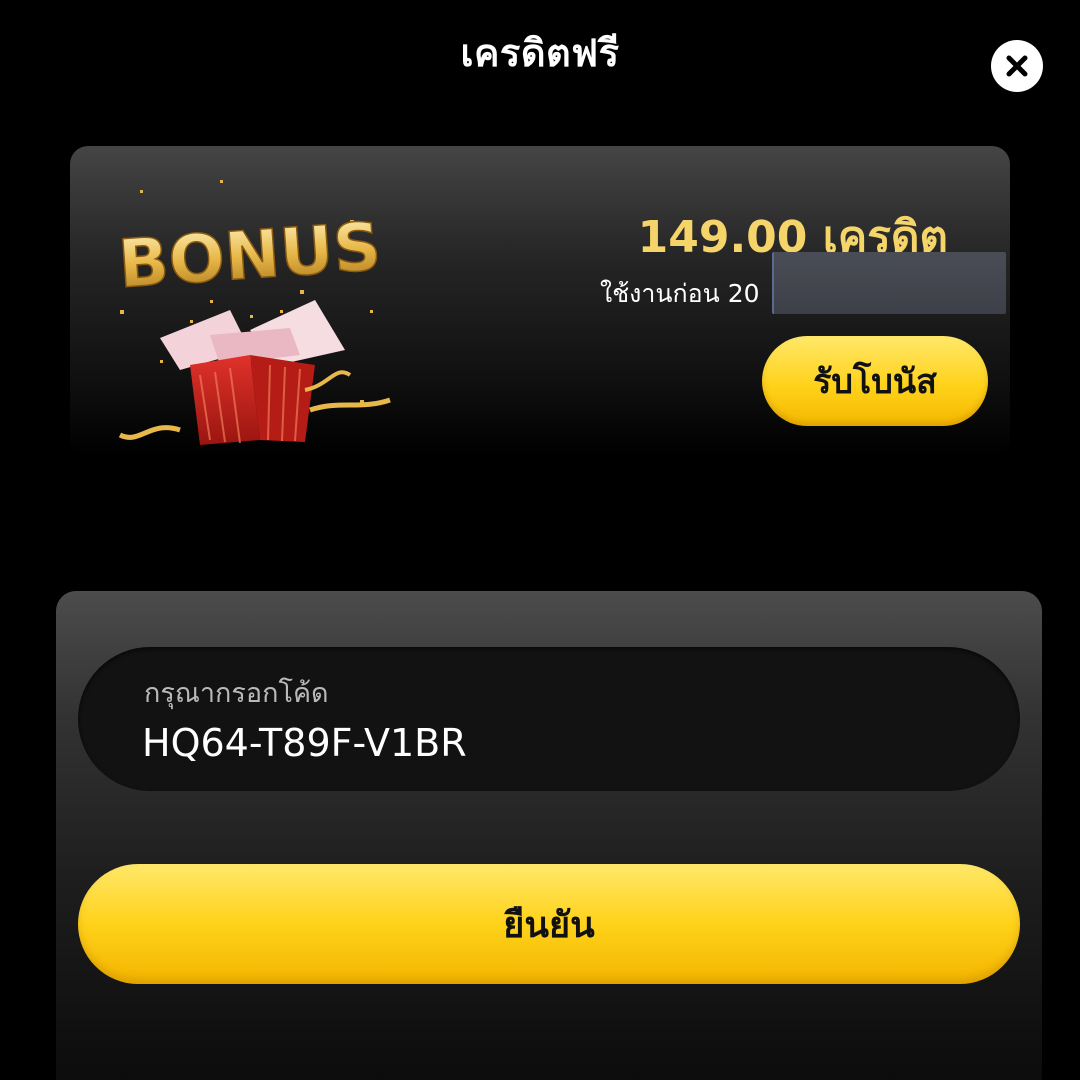  I want to click on bonus-expiry-label: ใช้งานก่อน 20, so click(680, 293).